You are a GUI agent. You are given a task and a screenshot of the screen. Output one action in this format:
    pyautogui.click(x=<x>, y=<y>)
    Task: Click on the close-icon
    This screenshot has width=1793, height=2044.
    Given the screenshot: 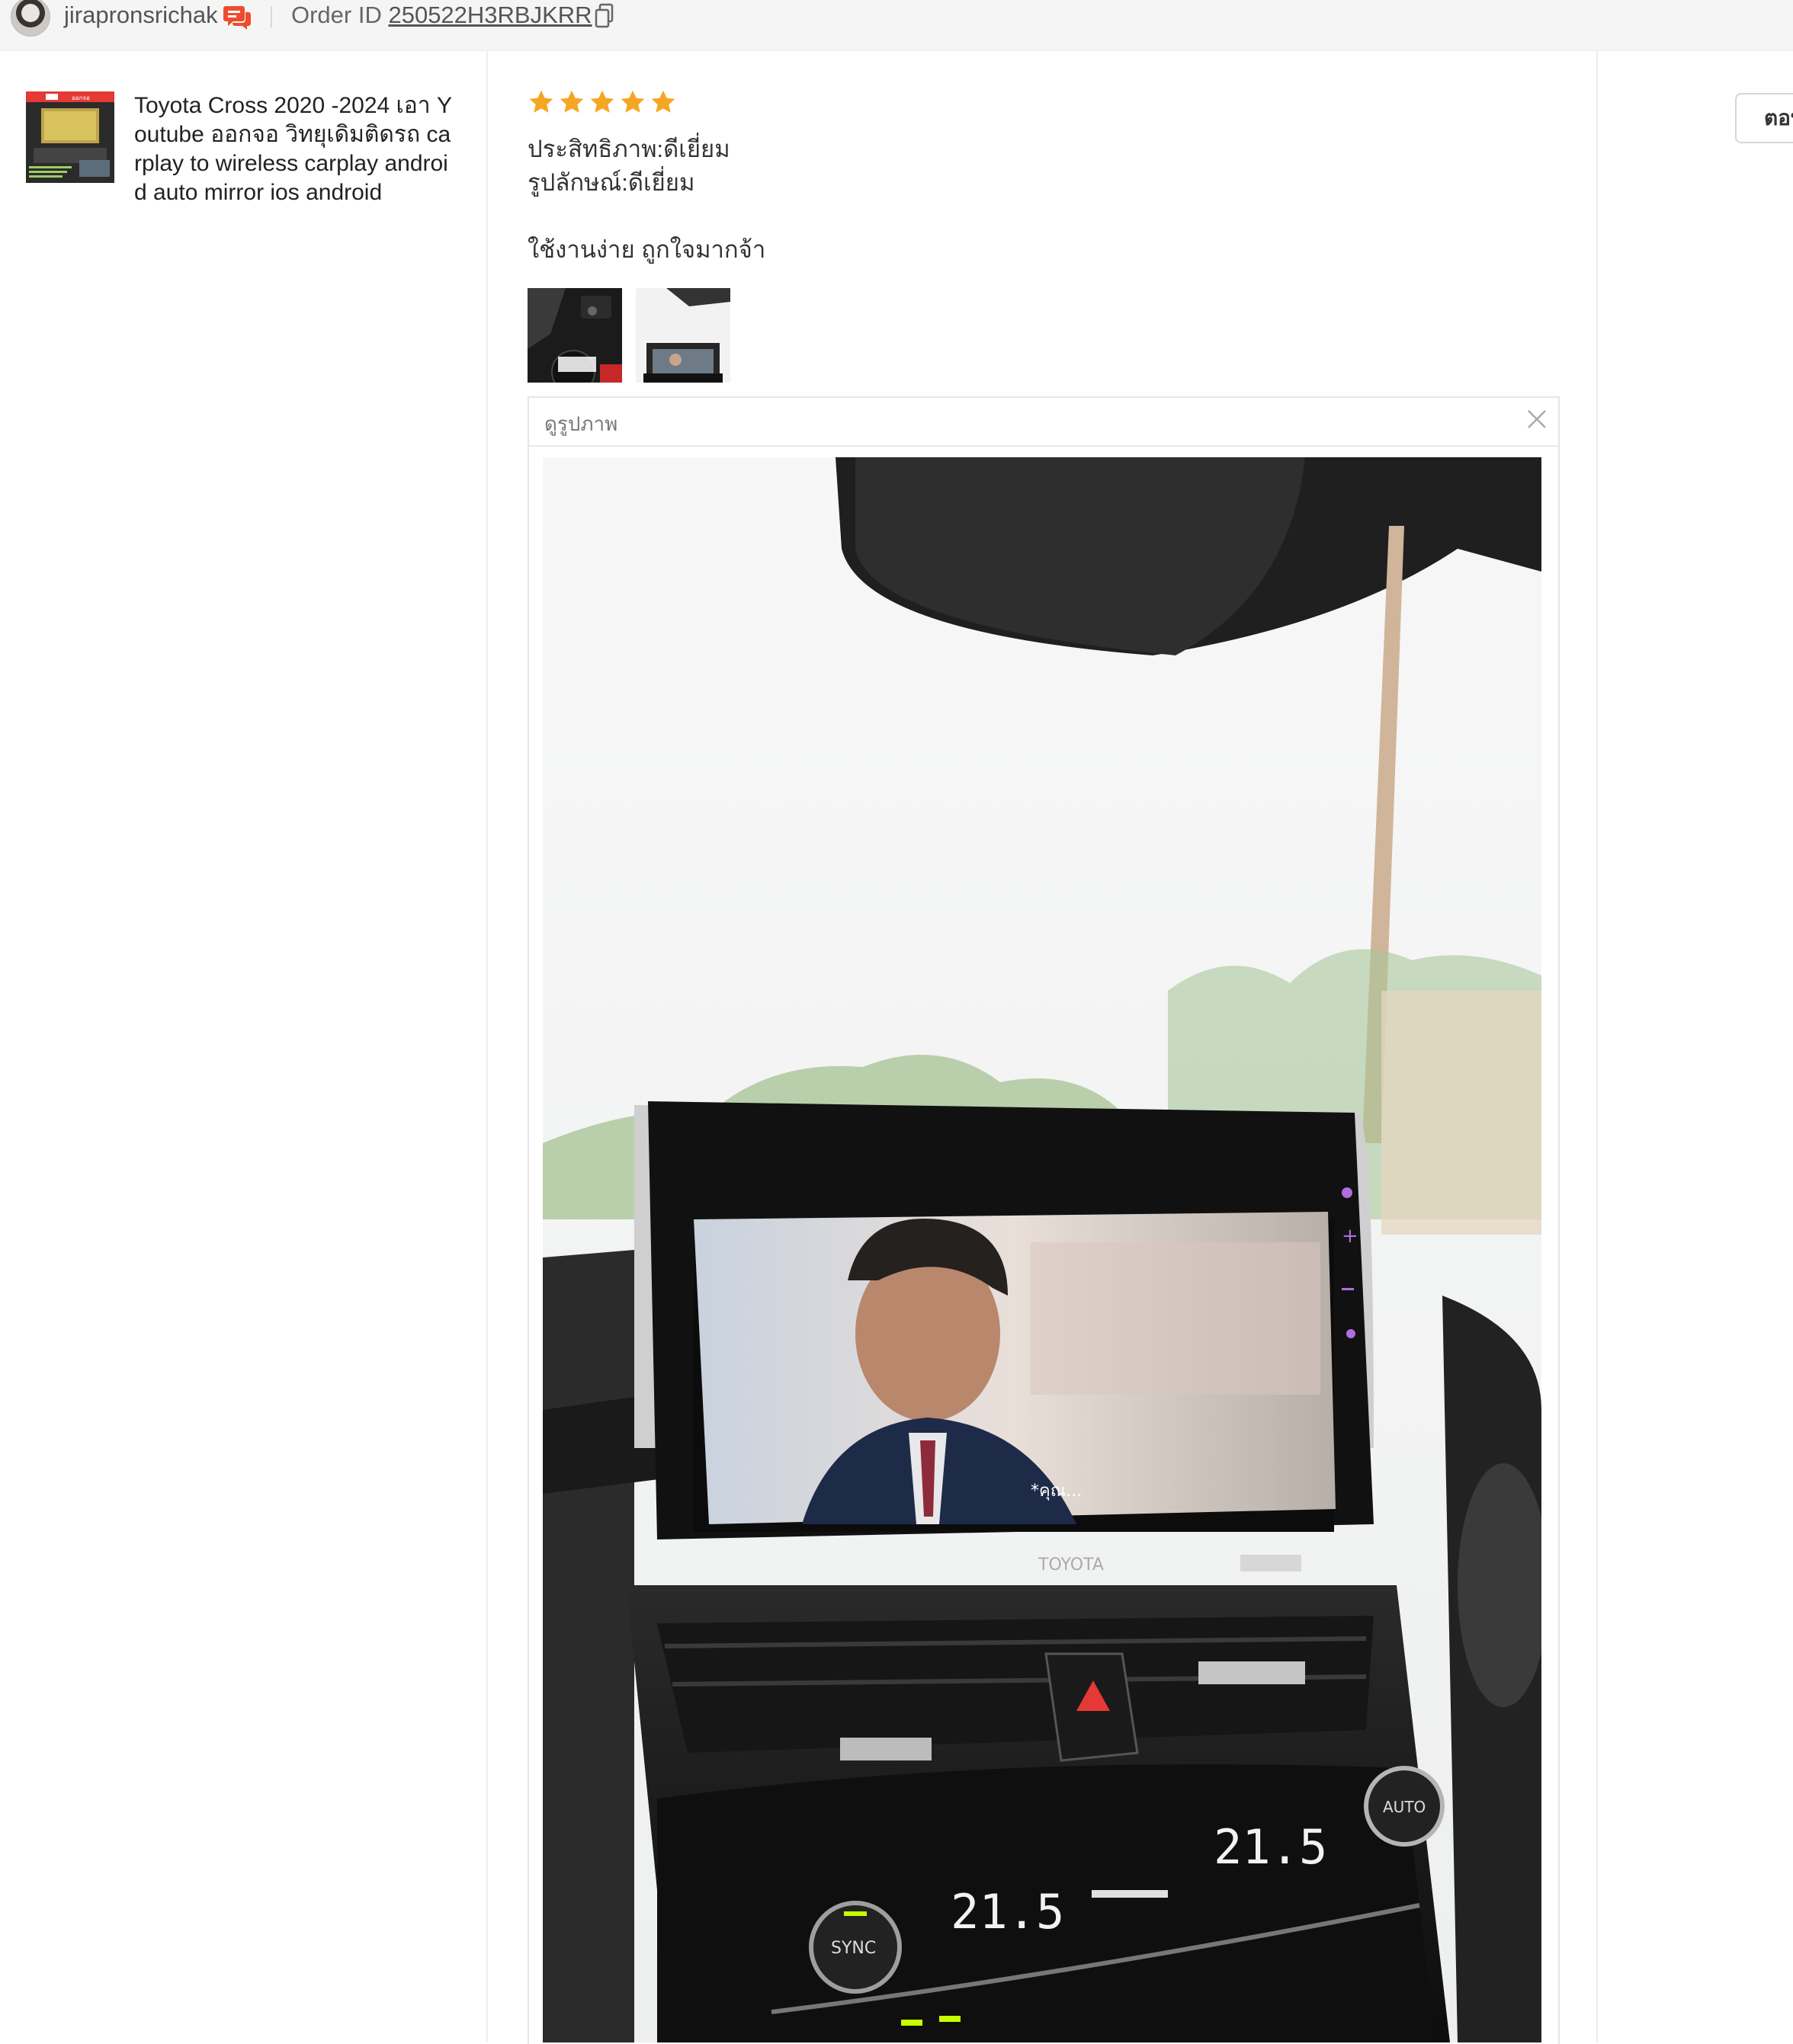 What is the action you would take?
    pyautogui.click(x=1537, y=419)
    